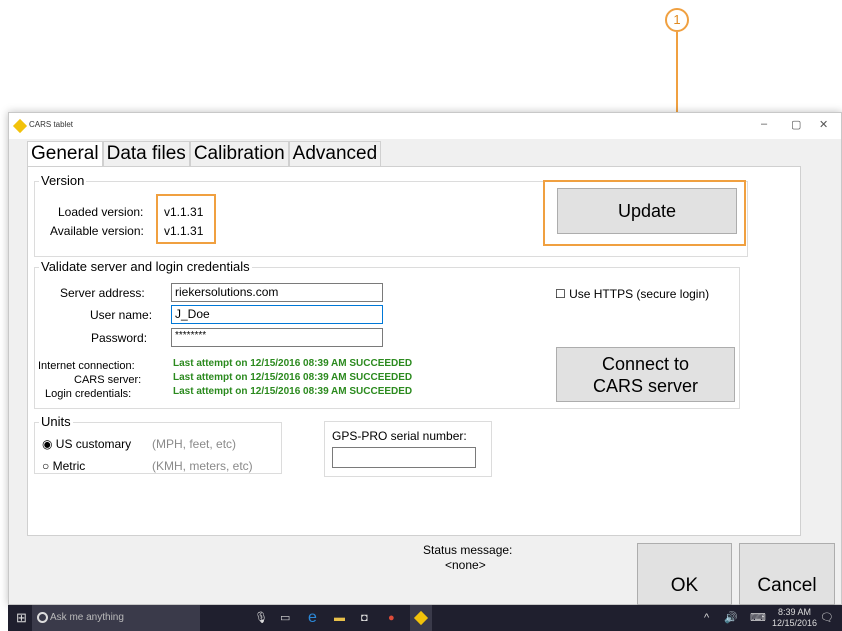 The height and width of the screenshot is (631, 842). What do you see at coordinates (42, 617) in the screenshot?
I see `cortana-icon` at bounding box center [42, 617].